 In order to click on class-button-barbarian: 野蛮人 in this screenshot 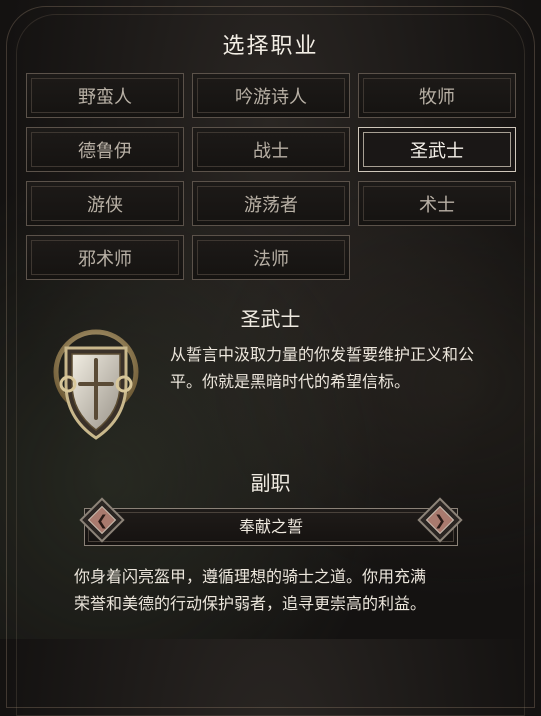, I will do `click(105, 95)`.